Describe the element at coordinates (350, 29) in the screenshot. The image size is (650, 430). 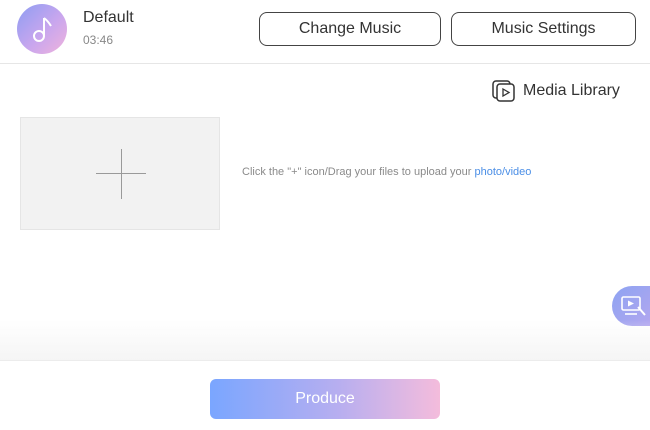
I see `change-music-button: Change Music` at that location.